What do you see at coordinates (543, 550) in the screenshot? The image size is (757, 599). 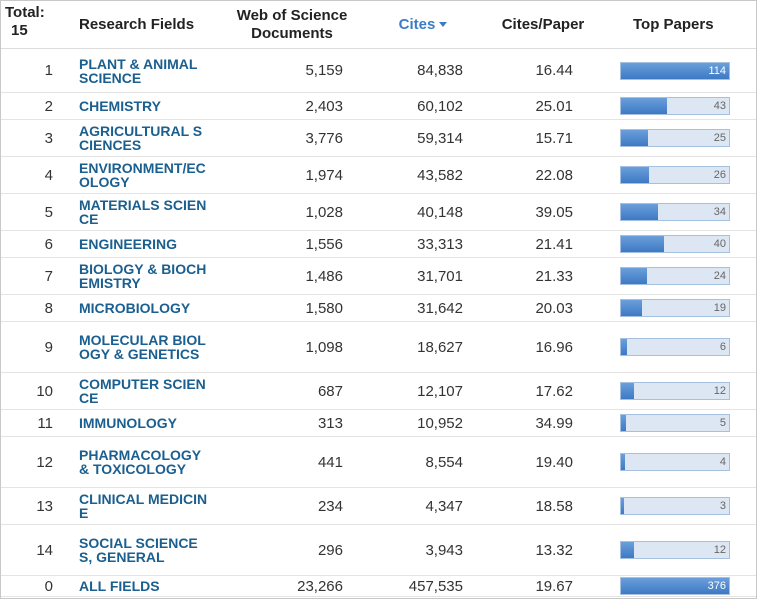 I see `cites-per-paper-value: 13.32` at bounding box center [543, 550].